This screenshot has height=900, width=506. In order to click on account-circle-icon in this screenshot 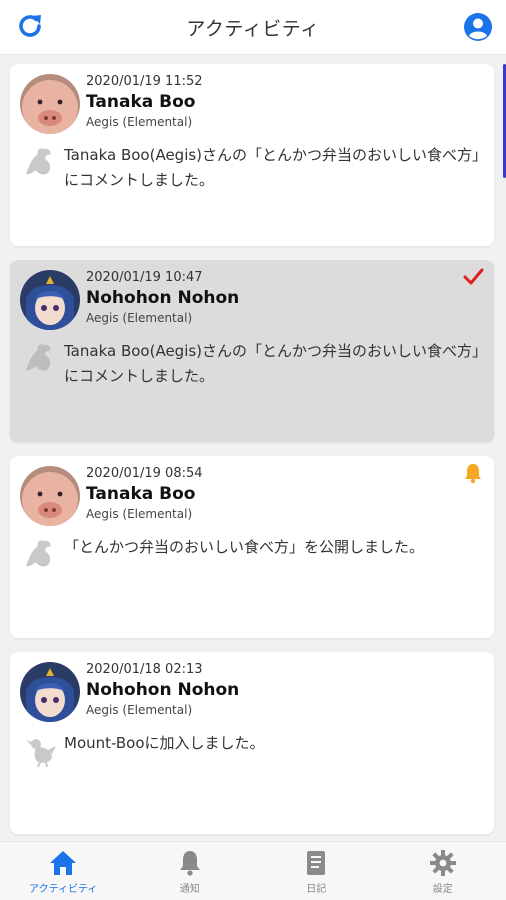, I will do `click(478, 27)`.